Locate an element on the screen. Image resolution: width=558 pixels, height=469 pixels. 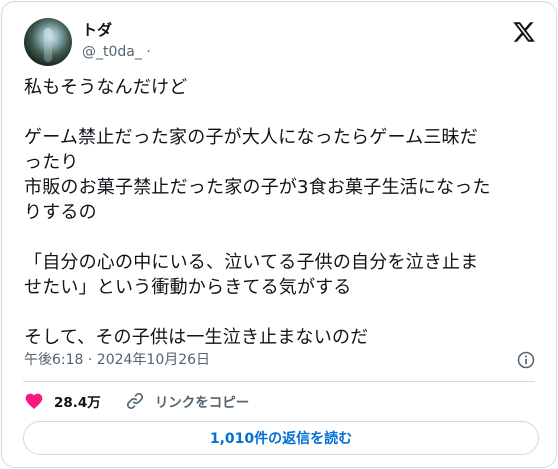
copy-link-label: リンクをコピー is located at coordinates (202, 403).